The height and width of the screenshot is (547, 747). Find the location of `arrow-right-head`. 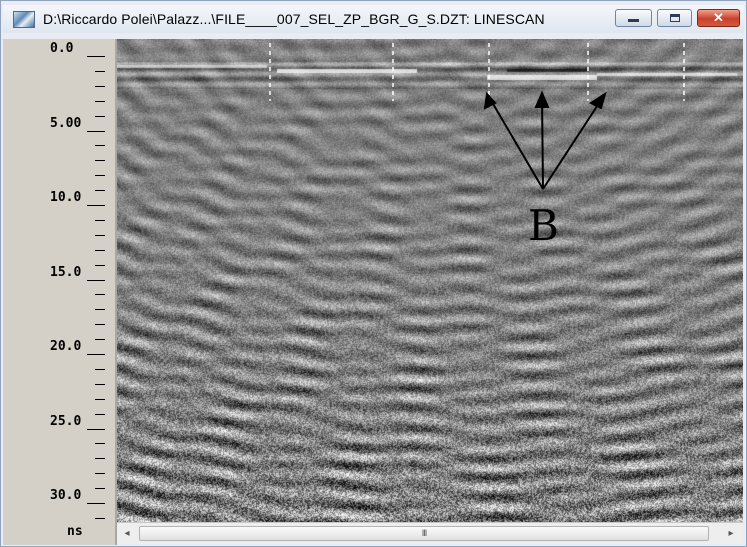

arrow-right-head is located at coordinates (597, 100).